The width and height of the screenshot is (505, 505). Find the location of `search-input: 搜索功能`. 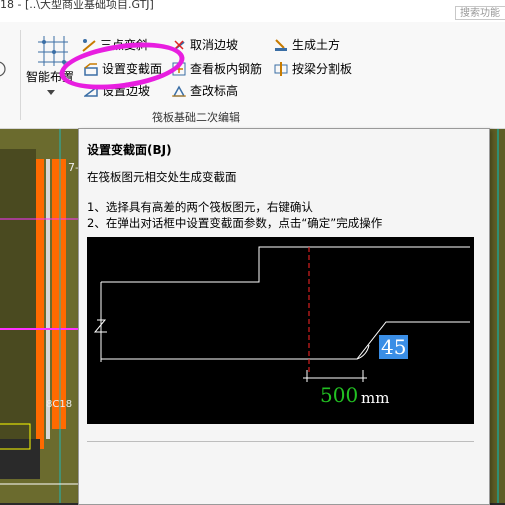

search-input: 搜索功能 is located at coordinates (480, 13).